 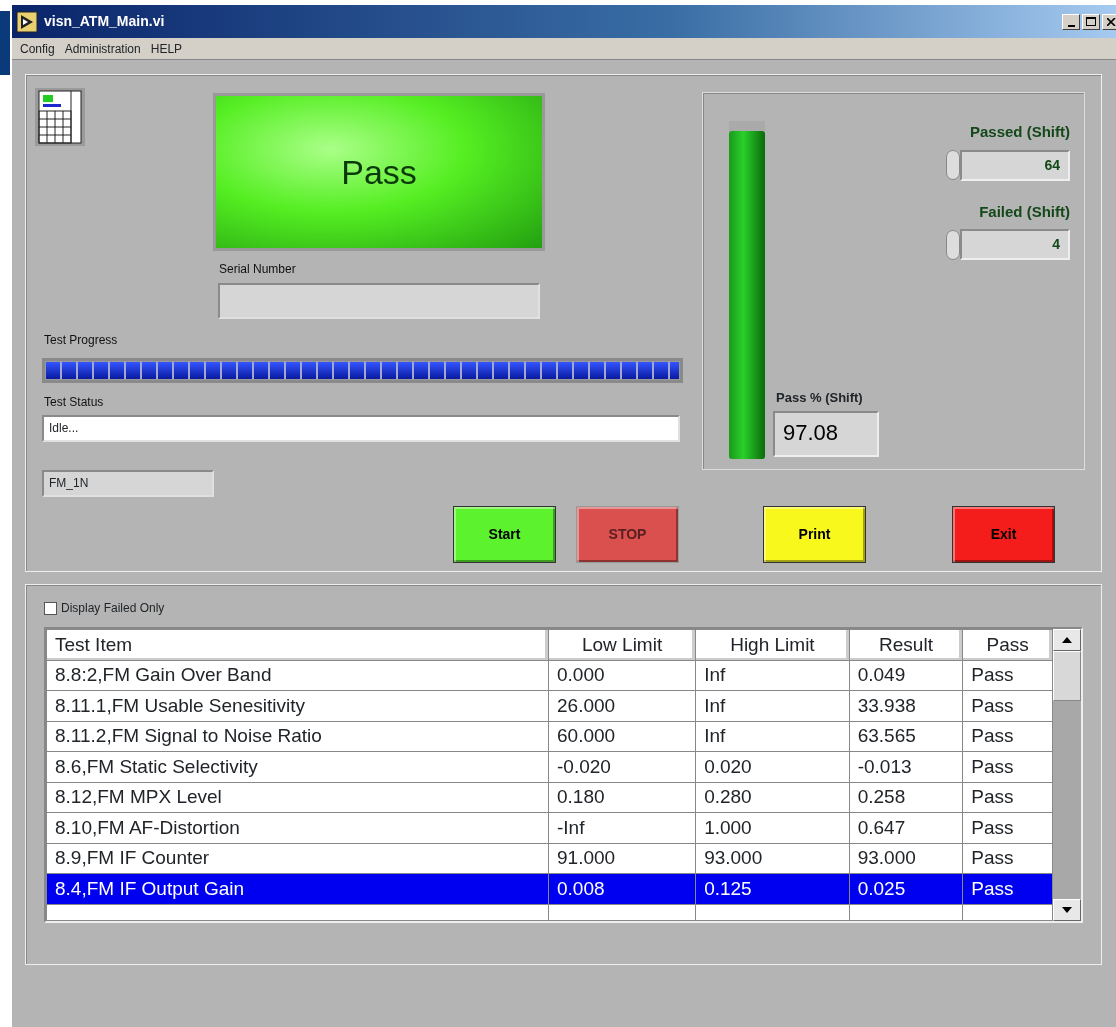 What do you see at coordinates (166, 48) in the screenshot?
I see `menu-item: HELP` at bounding box center [166, 48].